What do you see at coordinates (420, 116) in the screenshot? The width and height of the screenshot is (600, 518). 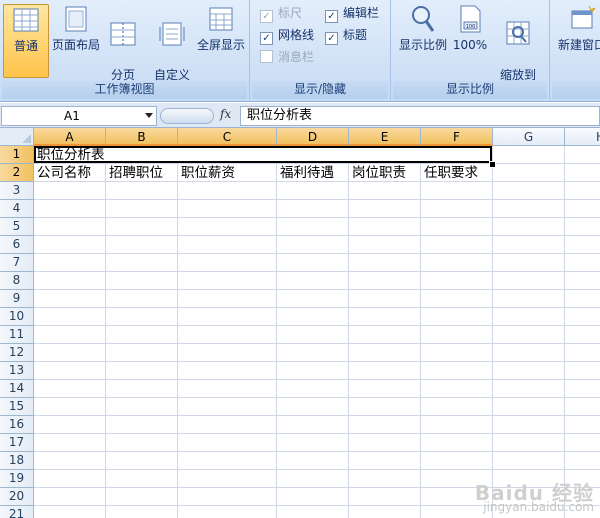 I see `formula-input: 职位分析表` at bounding box center [420, 116].